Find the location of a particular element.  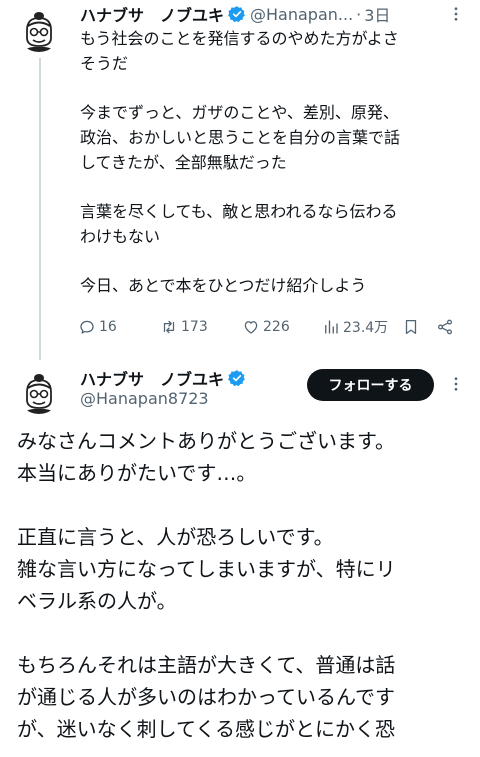

reply-timestamp: 3日 is located at coordinates (377, 14).